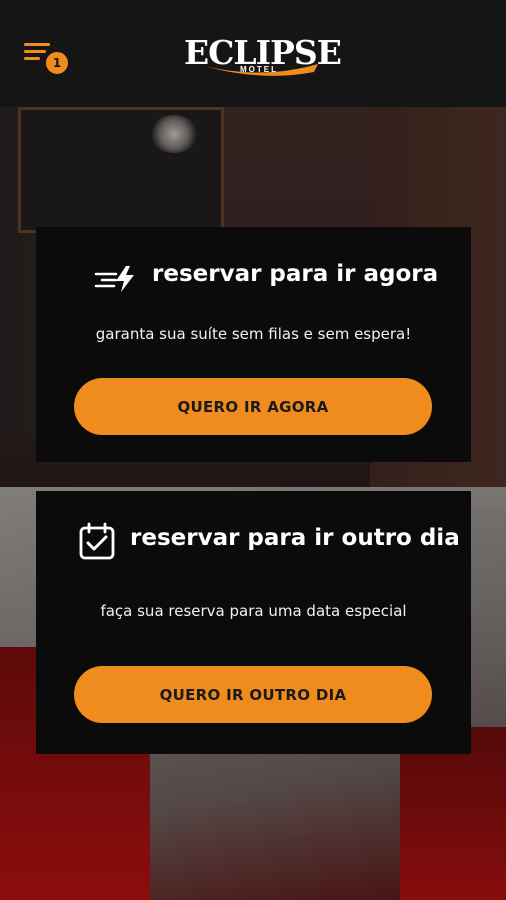  Describe the element at coordinates (295, 274) in the screenshot. I see `reserve-now-title: reservar para ir agora` at that location.